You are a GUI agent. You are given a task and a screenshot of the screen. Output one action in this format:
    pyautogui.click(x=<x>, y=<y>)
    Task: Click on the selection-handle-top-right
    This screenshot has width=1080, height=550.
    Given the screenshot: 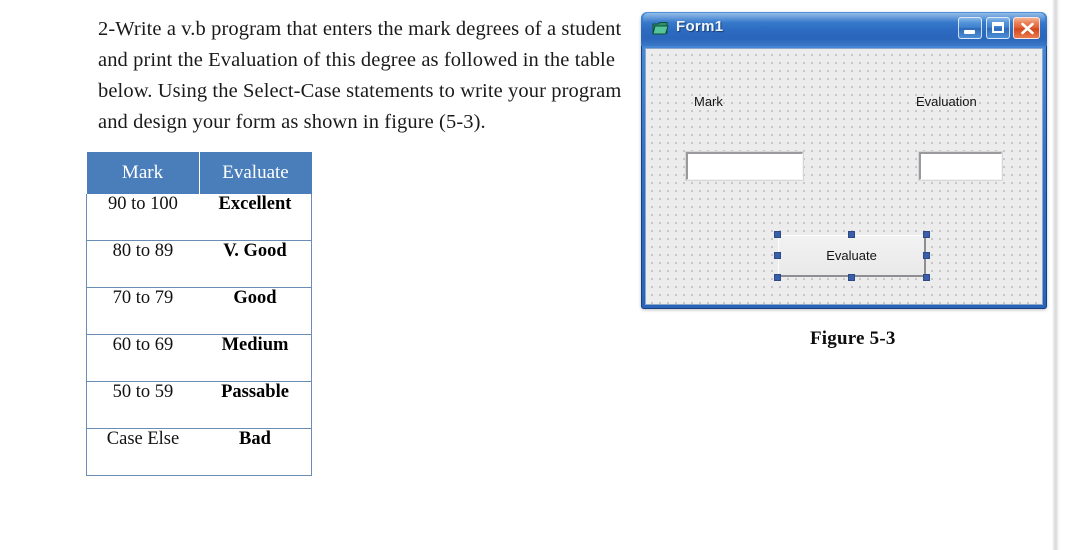 What is the action you would take?
    pyautogui.click(x=926, y=234)
    